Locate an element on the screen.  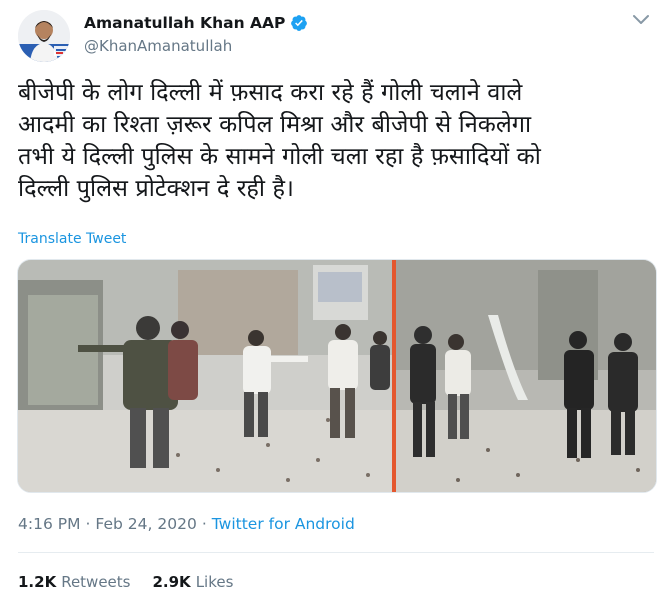
retweets-stat: 1.2K Retweets is located at coordinates (74, 582).